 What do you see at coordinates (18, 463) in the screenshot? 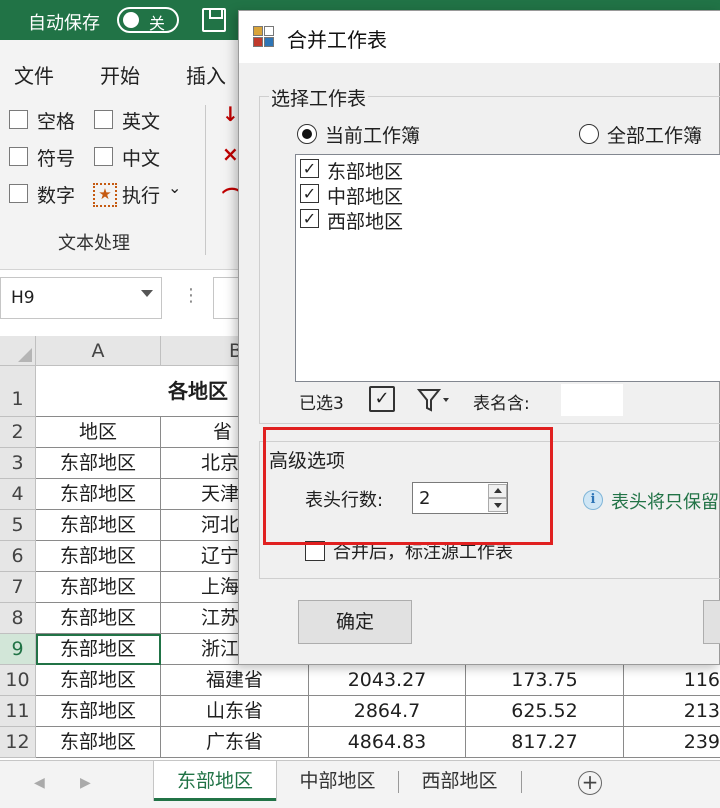
I see `row-header: 3` at bounding box center [18, 463].